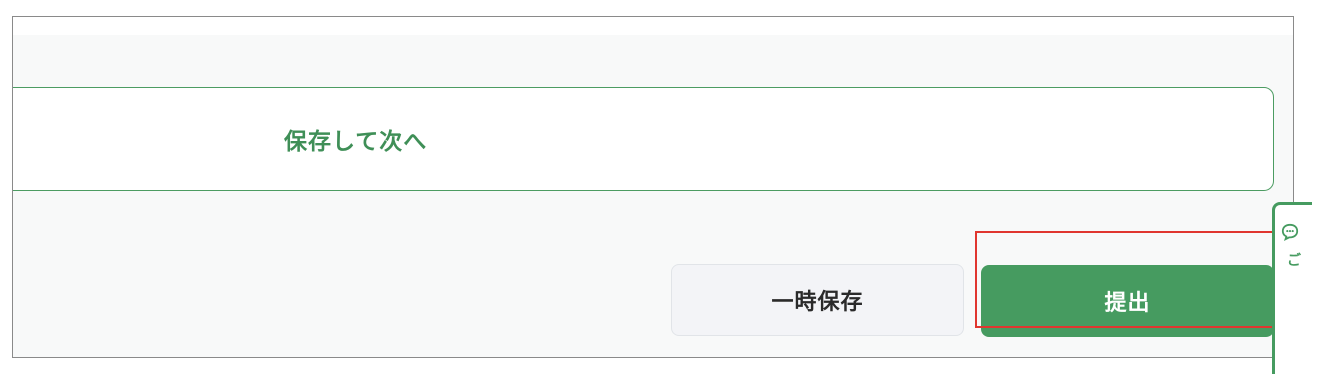 The width and height of the screenshot is (1318, 374). What do you see at coordinates (1127, 303) in the screenshot?
I see `submit-label: 提出` at bounding box center [1127, 303].